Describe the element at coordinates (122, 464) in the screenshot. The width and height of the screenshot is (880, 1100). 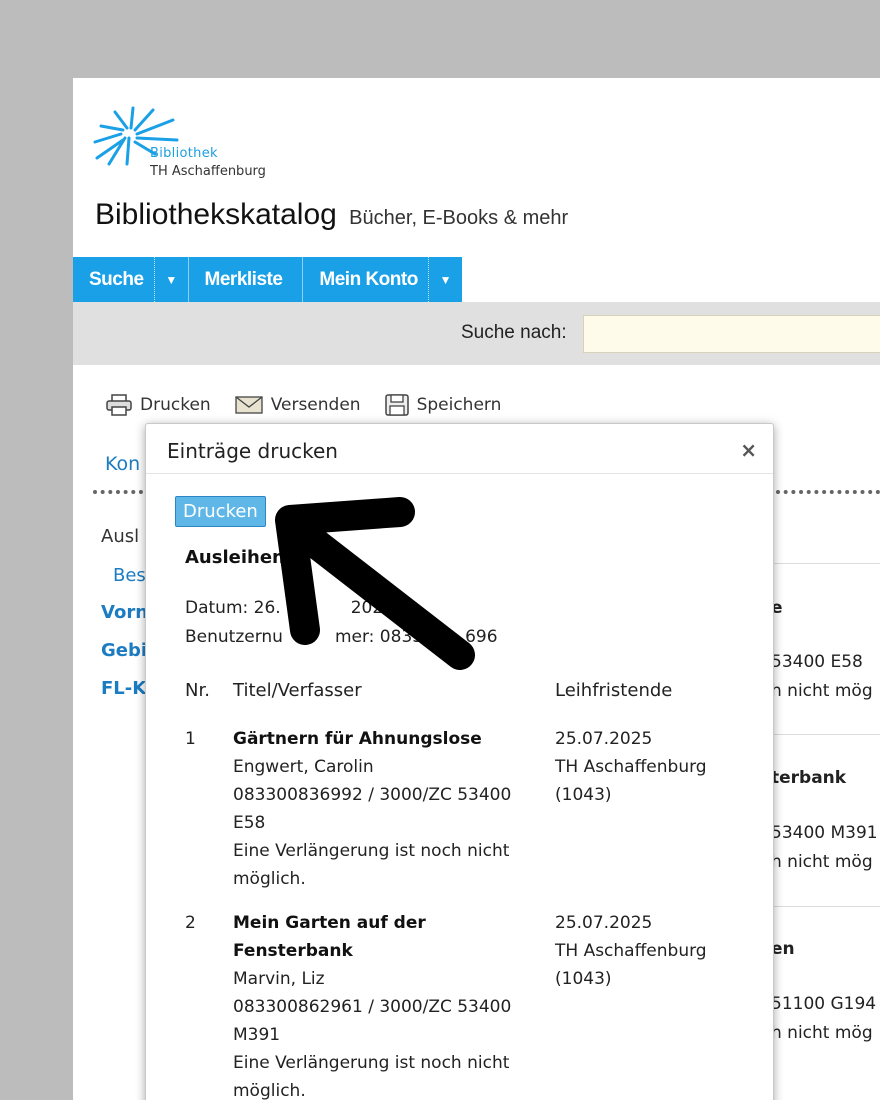
I see `konto-tab: Kon` at that location.